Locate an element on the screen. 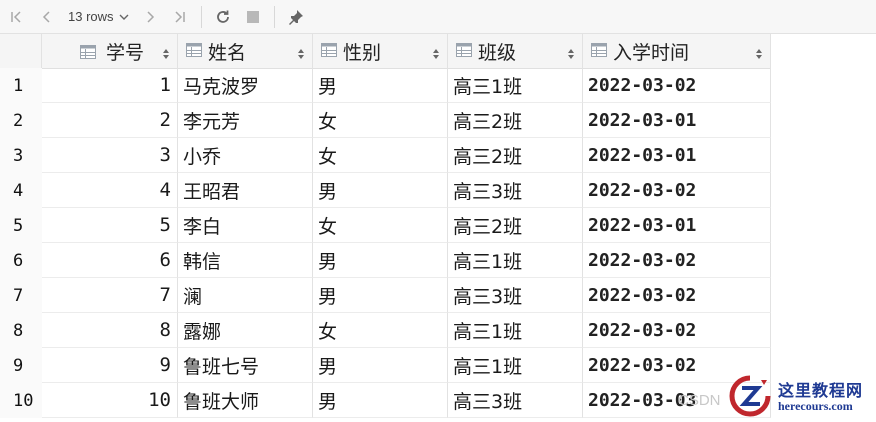 Image resolution: width=876 pixels, height=422 pixels. column-header-label: 学号 is located at coordinates (125, 52).